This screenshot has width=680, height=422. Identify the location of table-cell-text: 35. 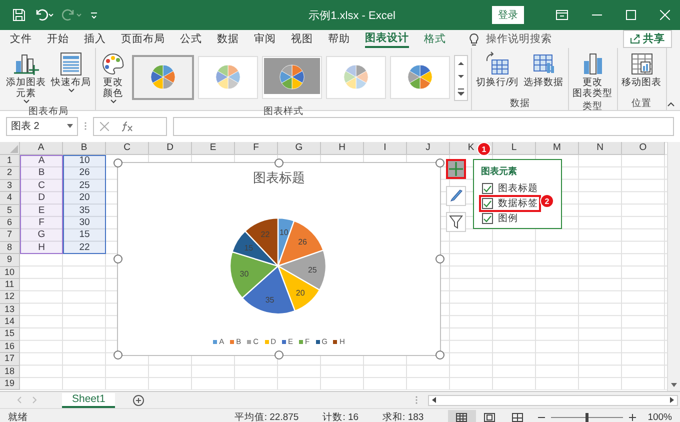
(84, 210).